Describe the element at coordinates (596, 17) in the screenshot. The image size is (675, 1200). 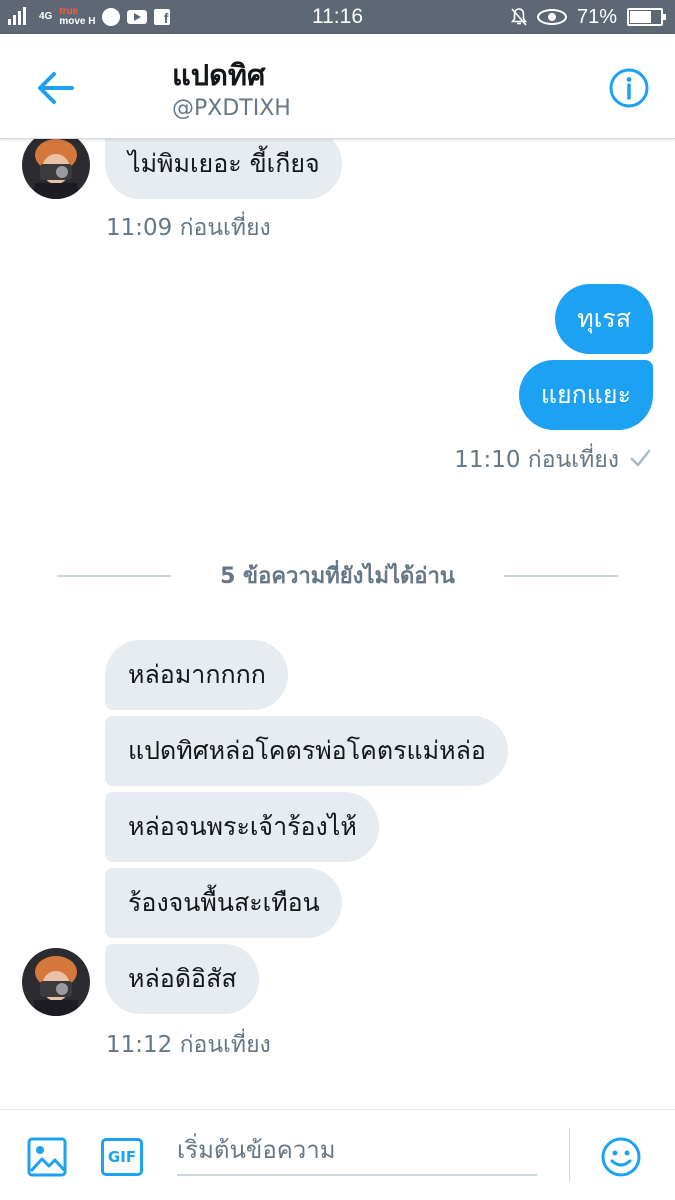
I see `battery-percent: 71%` at that location.